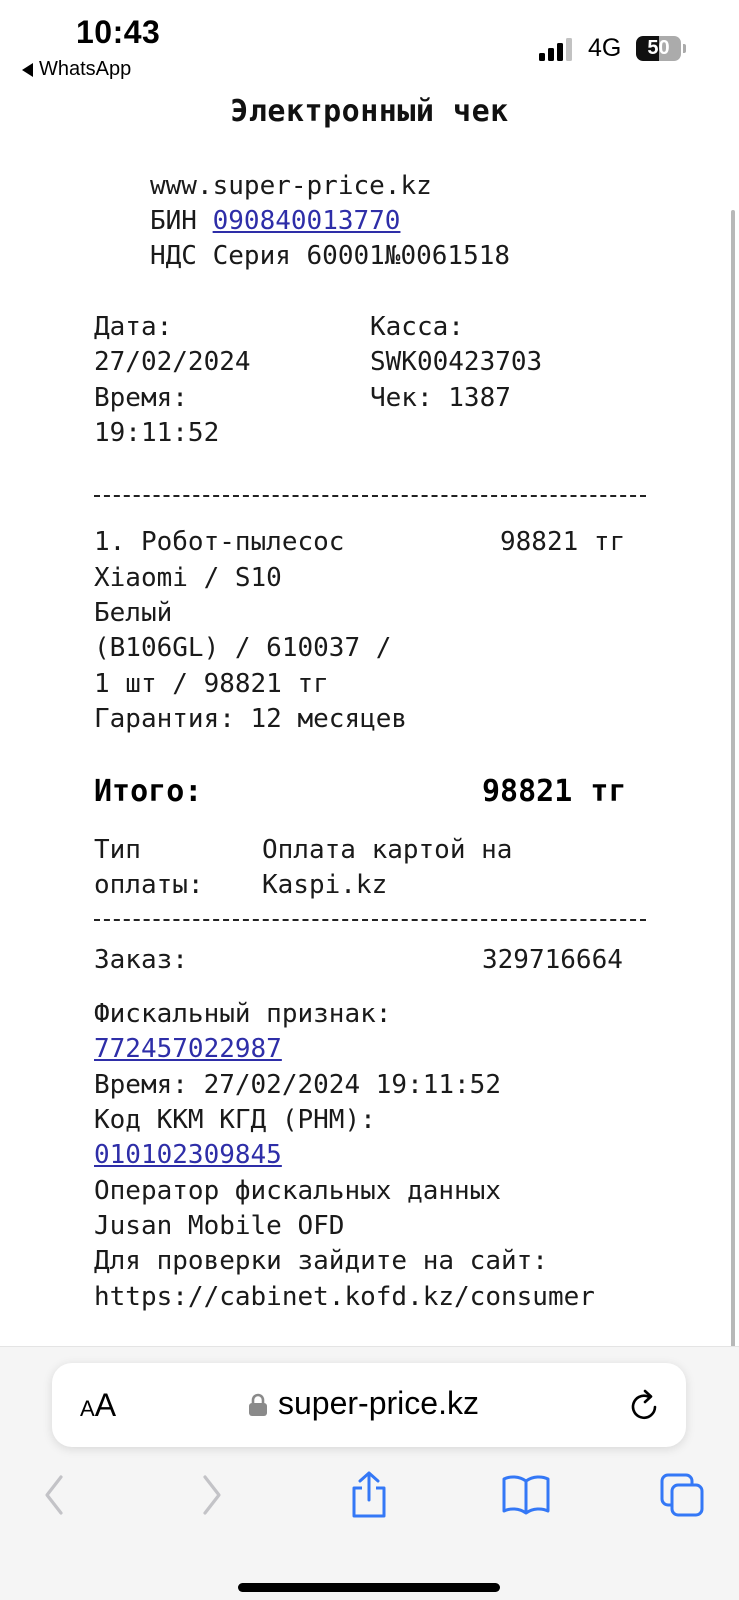 The width and height of the screenshot is (739, 1600). I want to click on kkm-link: 010102309845, so click(188, 1155).